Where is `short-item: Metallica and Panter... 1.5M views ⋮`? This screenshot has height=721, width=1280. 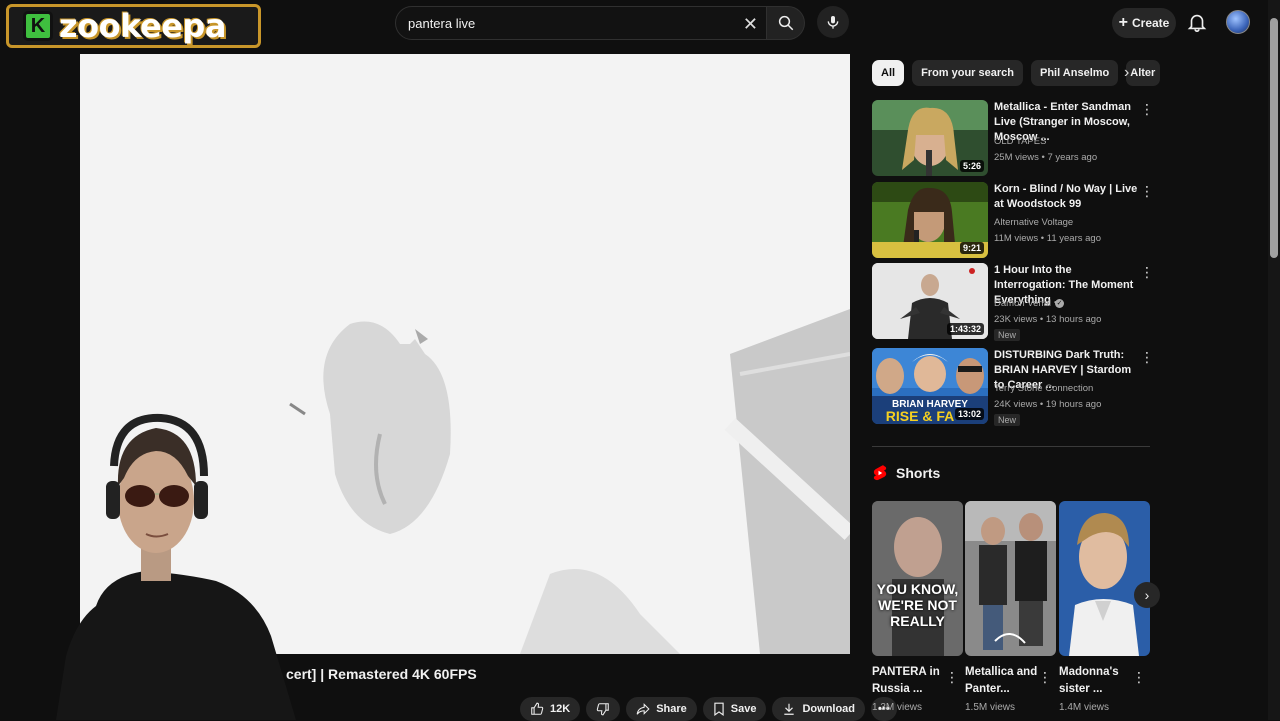 short-item: Metallica and Panter... 1.5M views ⋮ is located at coordinates (1010, 607).